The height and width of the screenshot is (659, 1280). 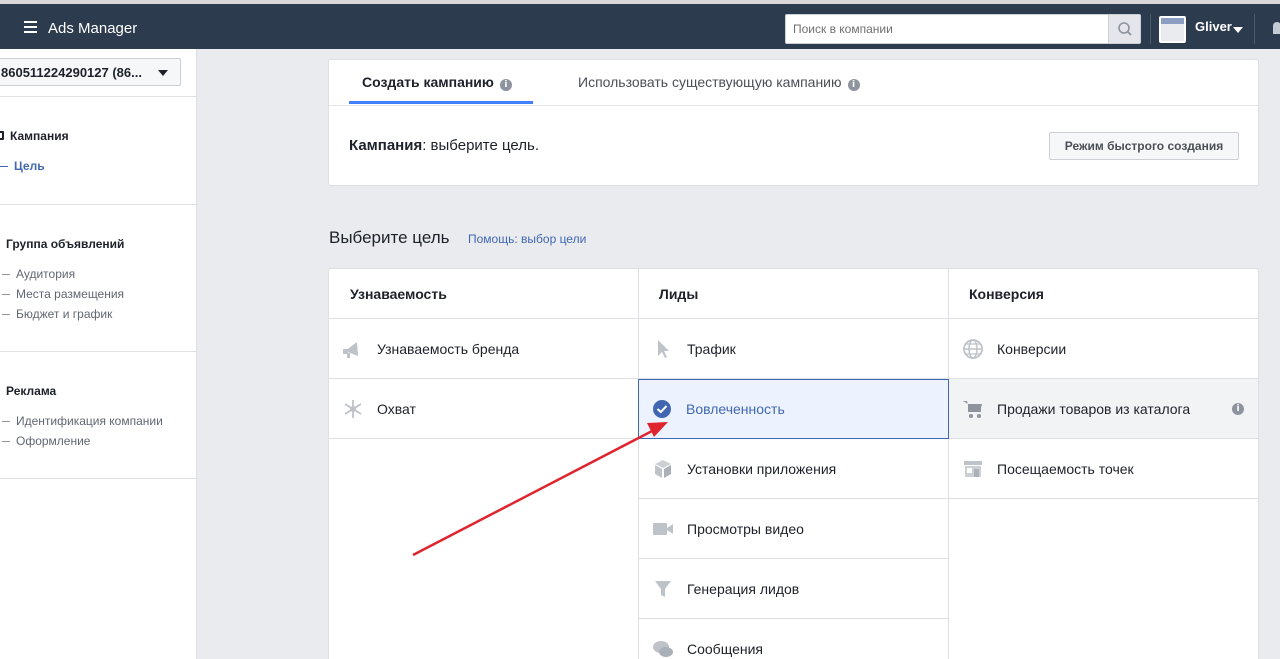 I want to click on objective-store-visits: Посещаемость точек, so click(x=1103, y=469).